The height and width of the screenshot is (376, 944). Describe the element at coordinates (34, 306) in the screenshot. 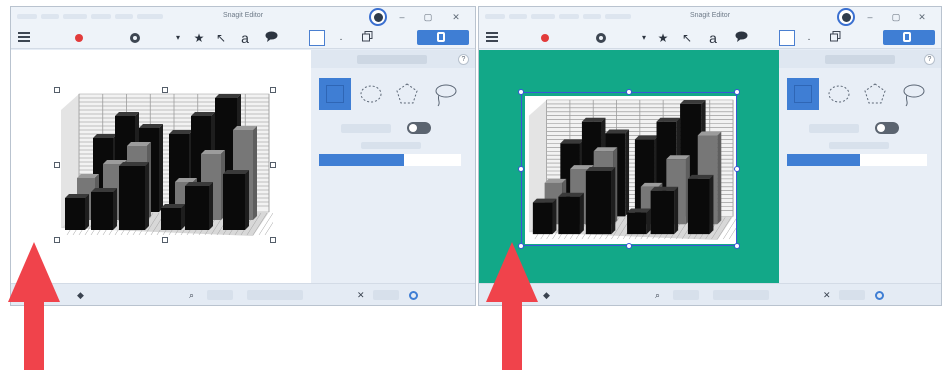

I see `pointer-arrow-left` at that location.